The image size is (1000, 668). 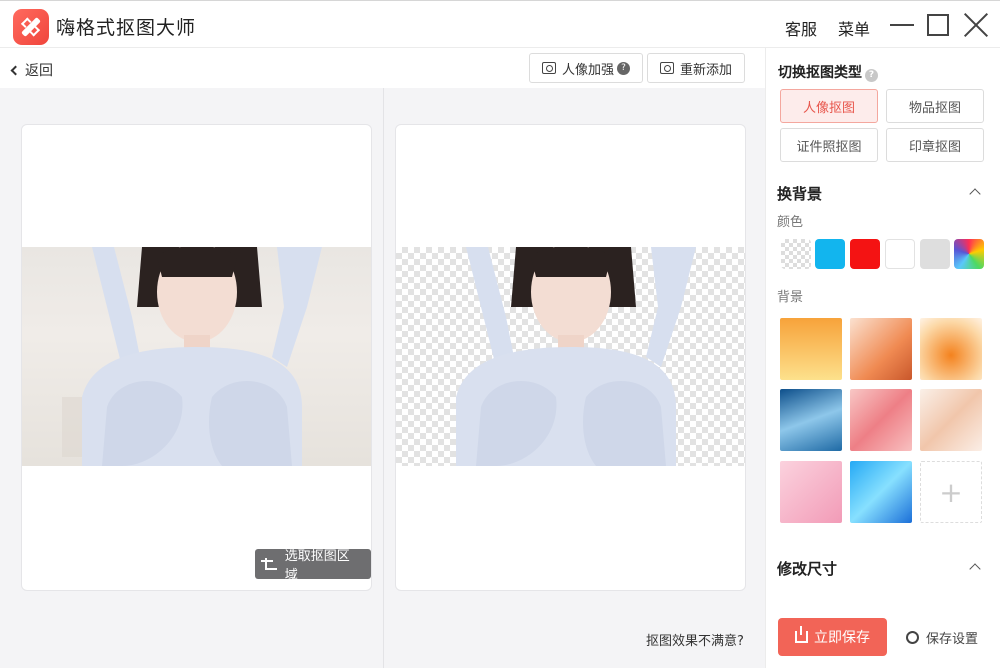 What do you see at coordinates (828, 72) in the screenshot?
I see `switch-type-title: 切换抠图类型?` at bounding box center [828, 72].